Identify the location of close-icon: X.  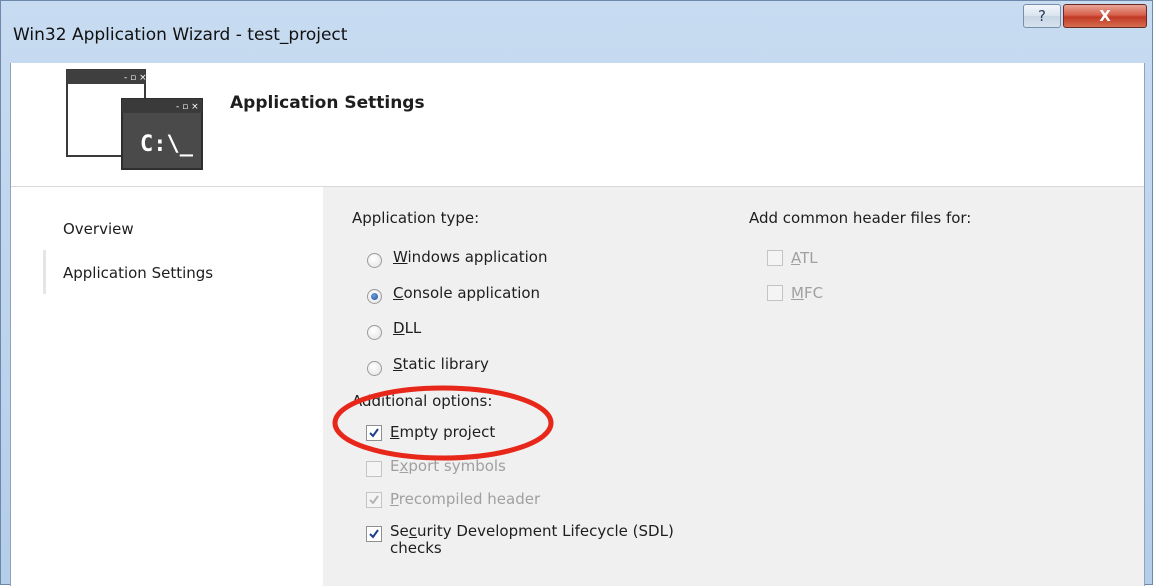
(1105, 16).